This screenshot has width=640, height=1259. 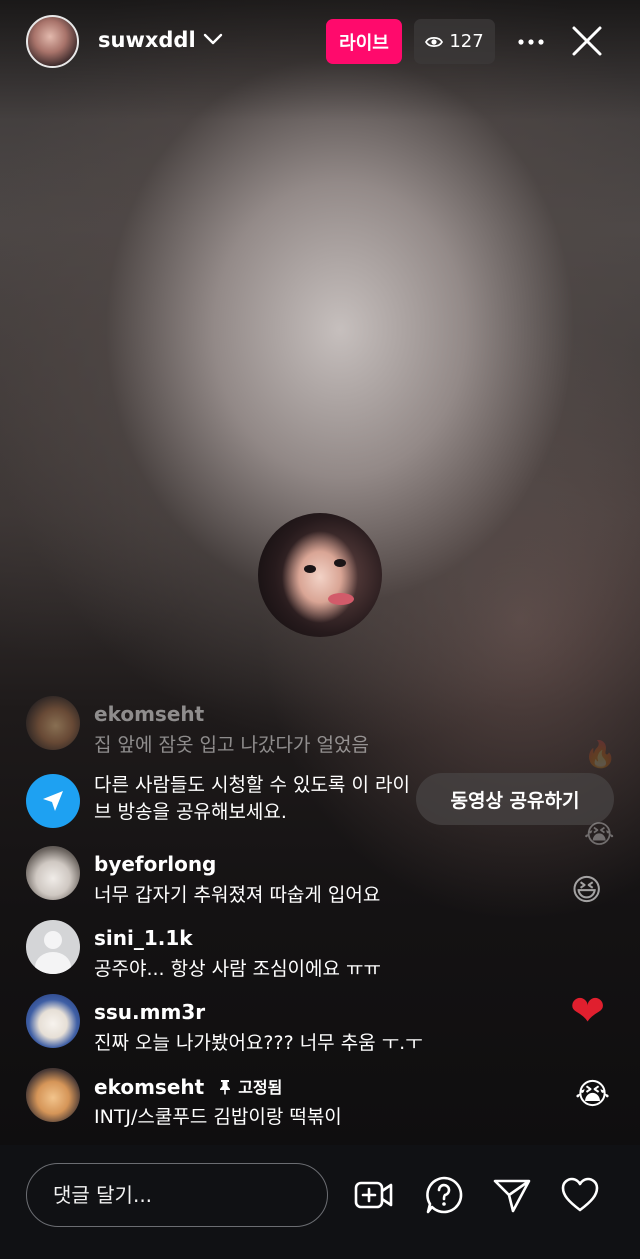 I want to click on host-username: suwxddl, so click(x=147, y=40).